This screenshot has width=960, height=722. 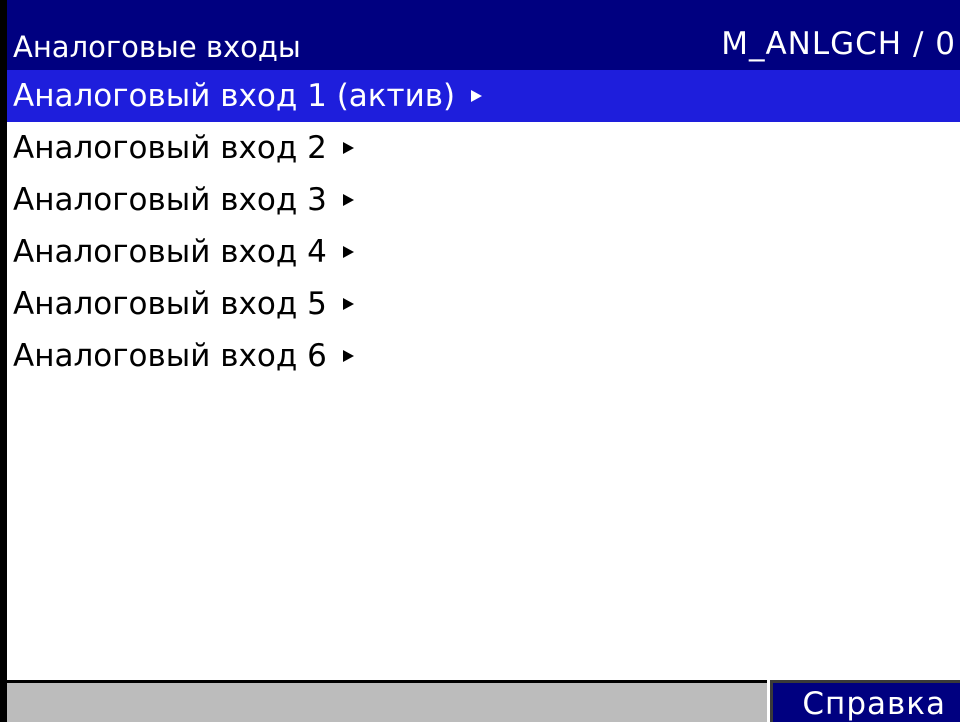 I want to click on help-button-label: Справка, so click(x=874, y=704).